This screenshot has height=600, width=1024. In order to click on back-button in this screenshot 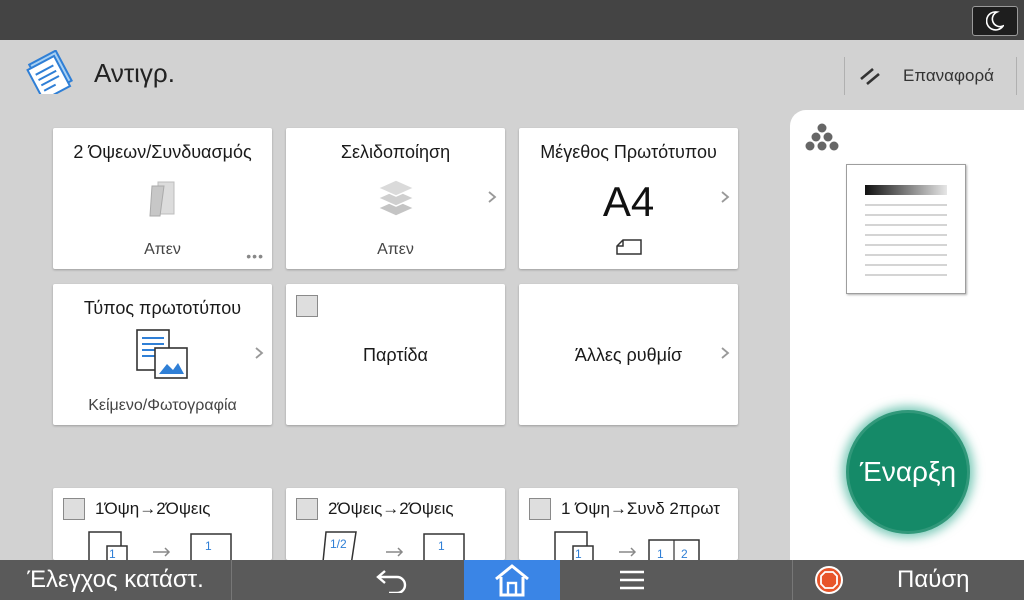, I will do `click(392, 580)`.